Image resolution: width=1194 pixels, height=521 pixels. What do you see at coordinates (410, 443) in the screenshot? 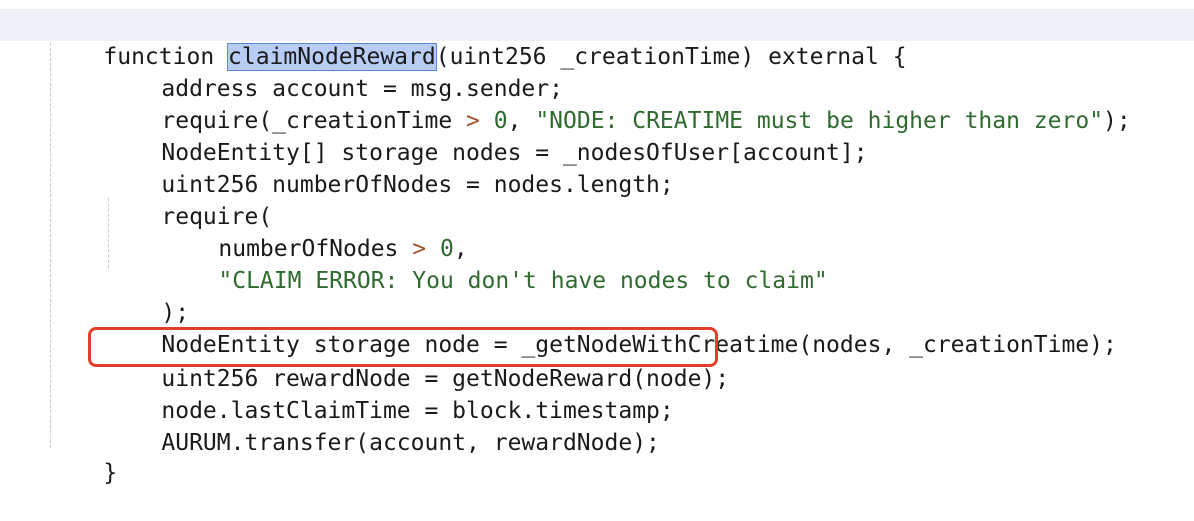
I see `code-text: AURUM.transfer(account, rewardNode);` at bounding box center [410, 443].